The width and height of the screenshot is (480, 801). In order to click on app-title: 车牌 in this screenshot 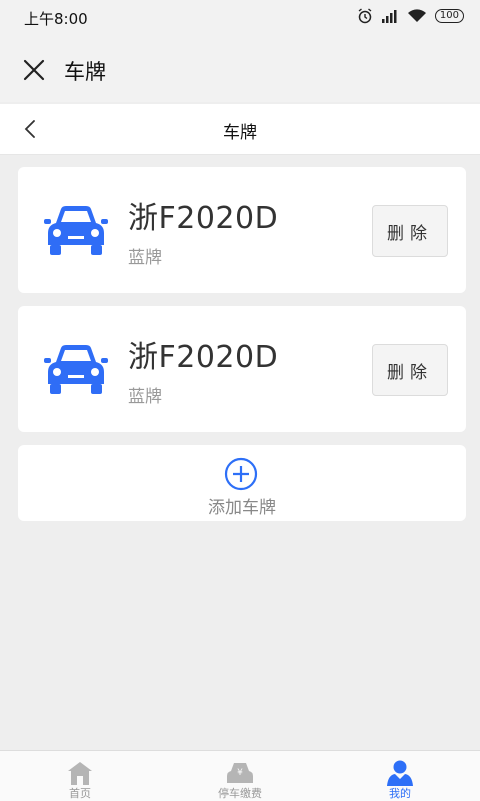, I will do `click(85, 72)`.